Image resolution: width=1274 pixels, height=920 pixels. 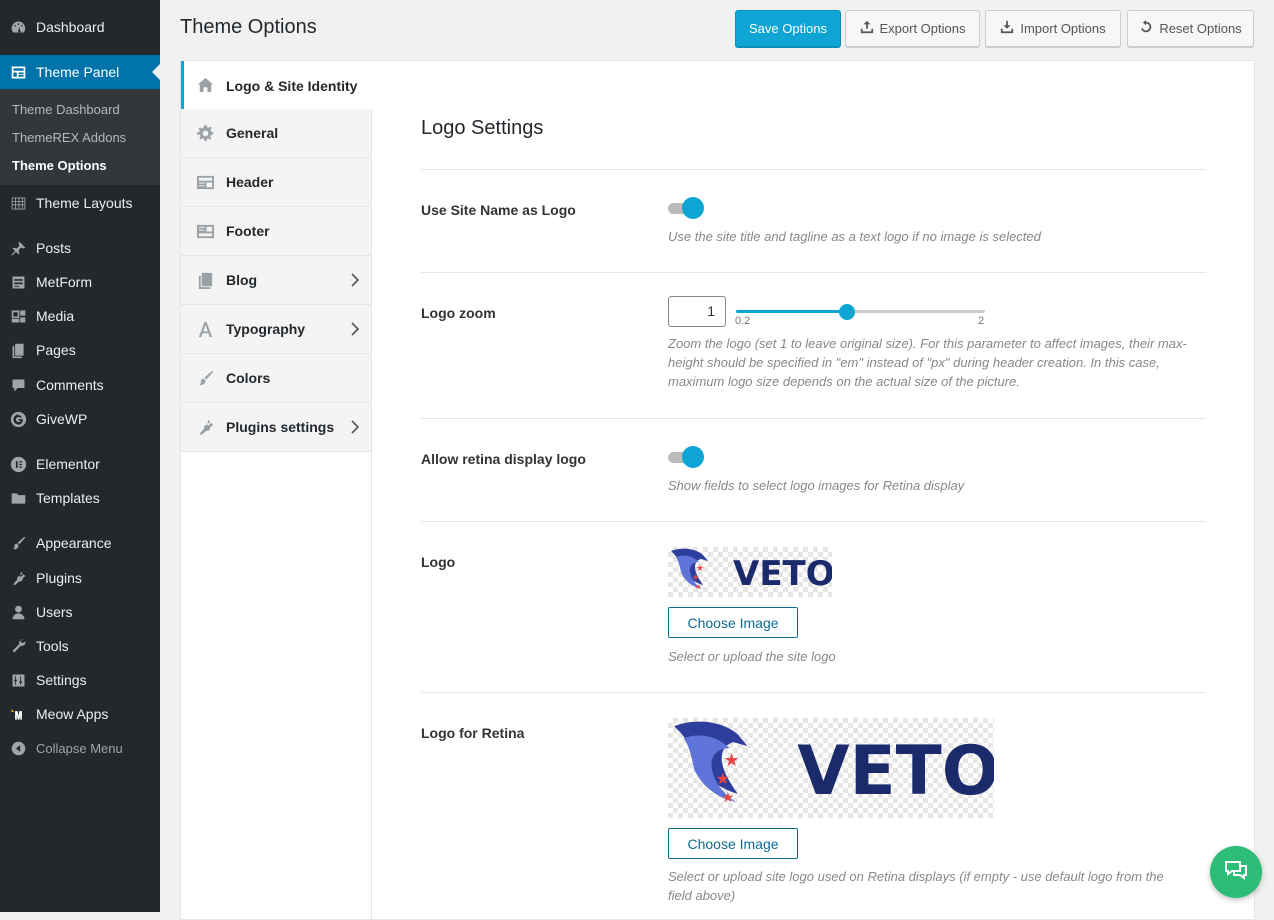 I want to click on form-icon, so click(x=18, y=282).